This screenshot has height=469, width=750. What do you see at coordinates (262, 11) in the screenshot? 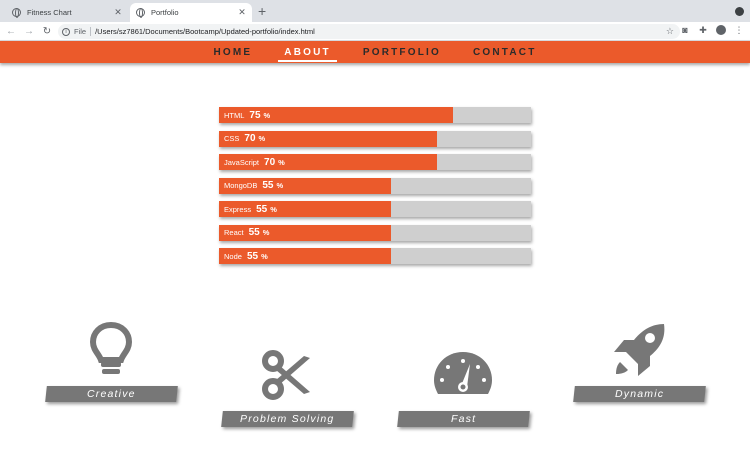
I see `new-tab-button: +` at bounding box center [262, 11].